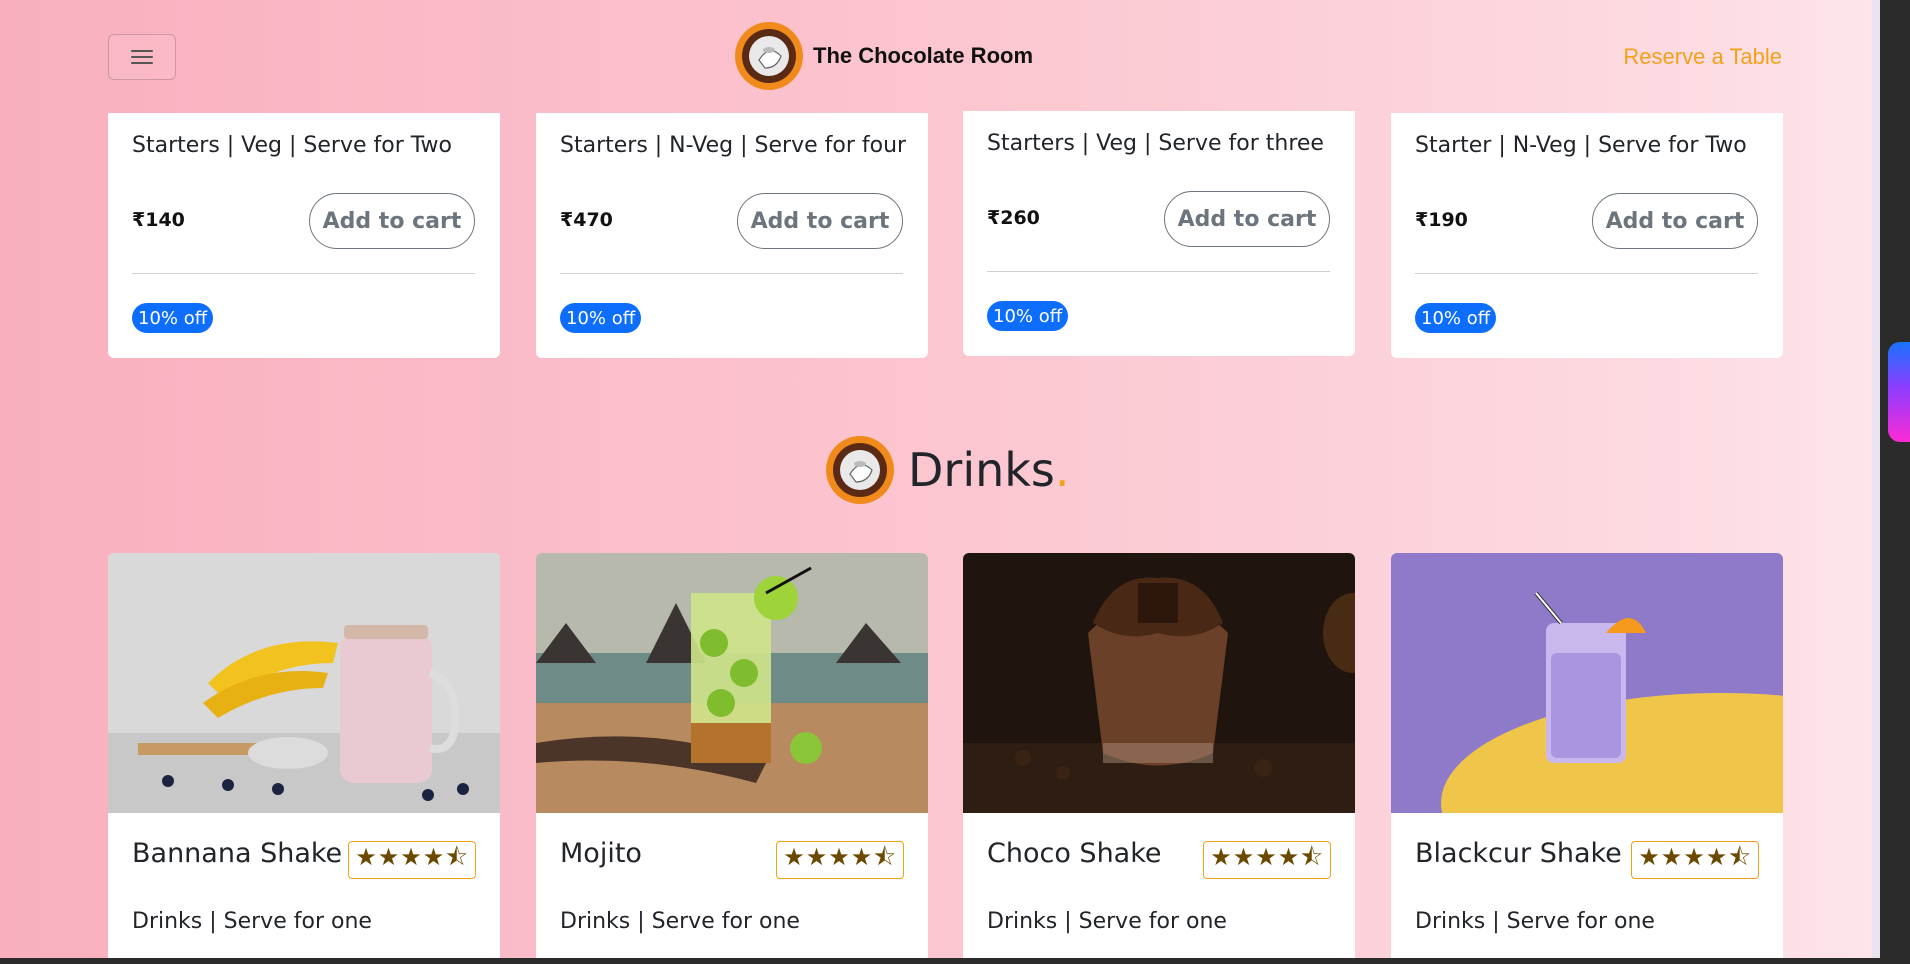 This screenshot has width=1910, height=964. I want to click on navbar: The Chocolate Room Reserve a Table, so click(940, 56).